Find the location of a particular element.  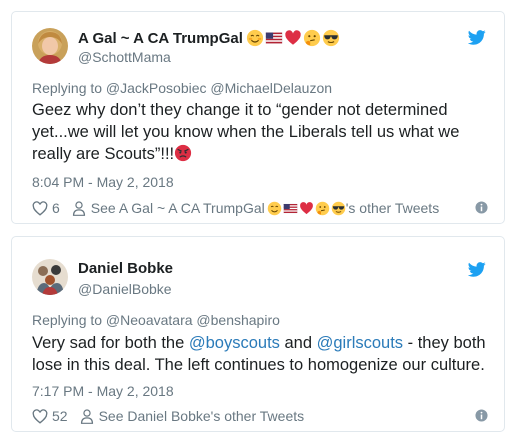

tweet-text-part: Very sad for both the is located at coordinates (110, 343).